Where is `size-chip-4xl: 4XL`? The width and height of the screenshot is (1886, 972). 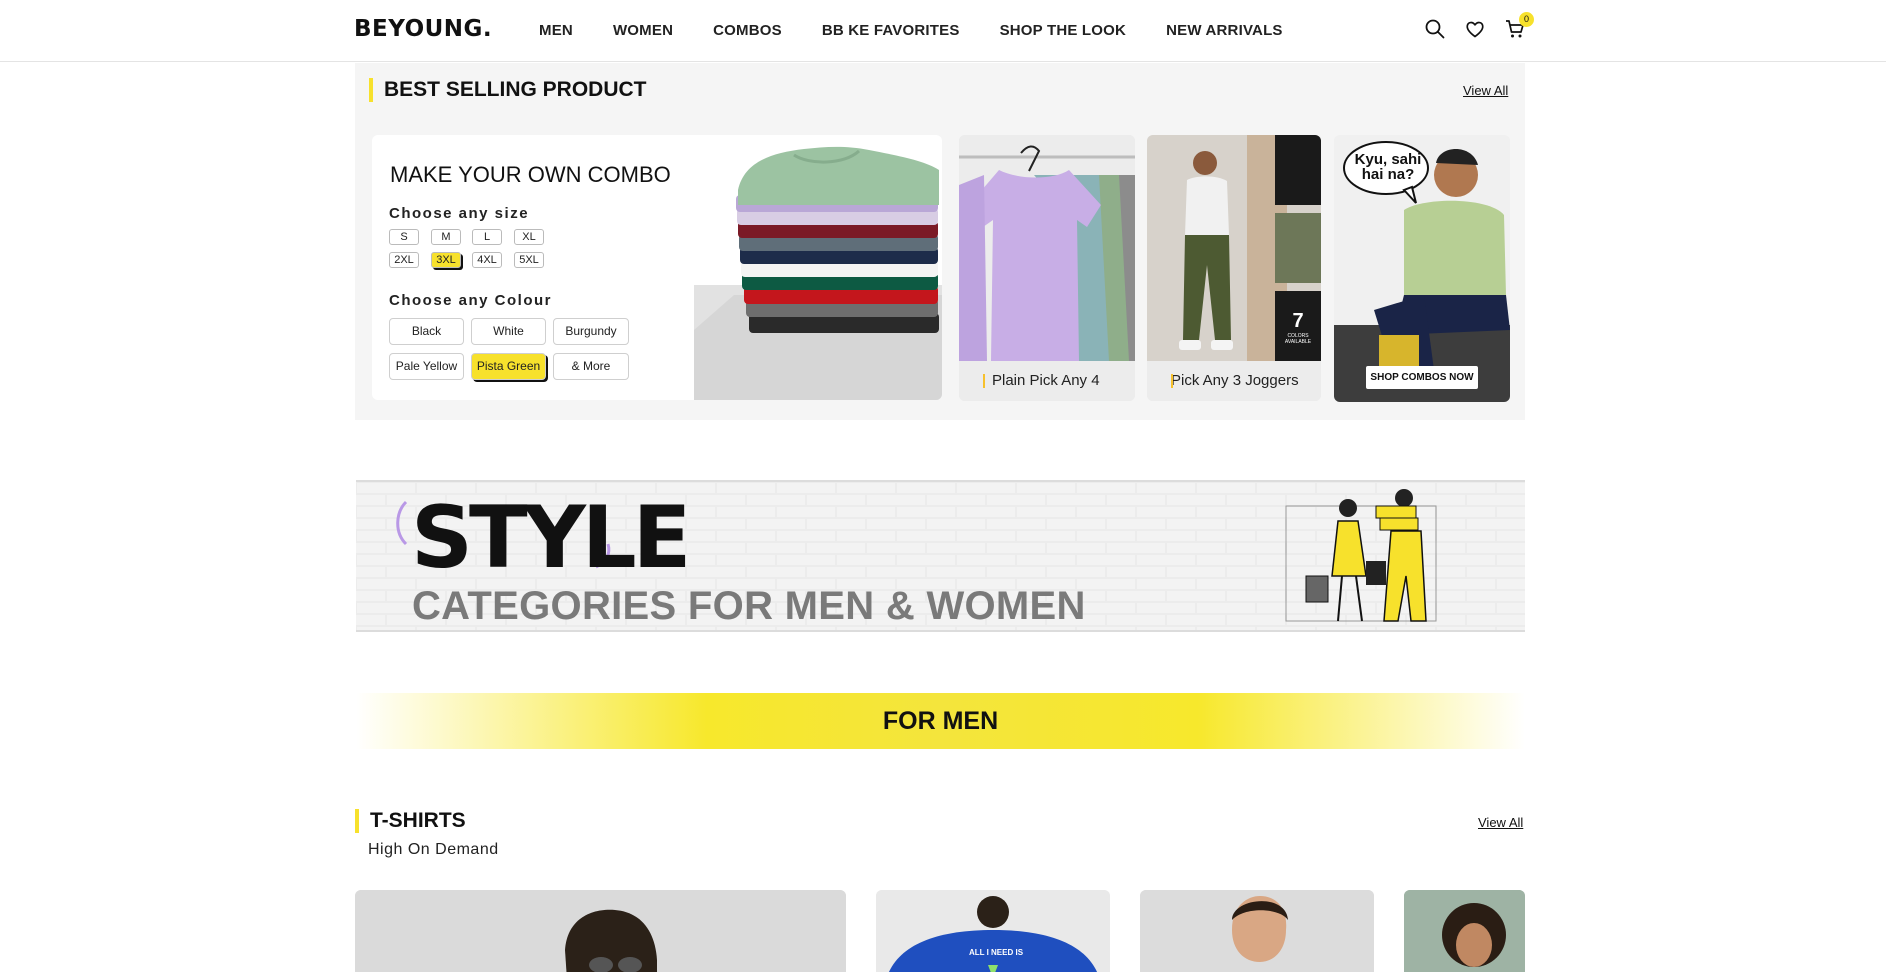
size-chip-4xl: 4XL is located at coordinates (487, 260).